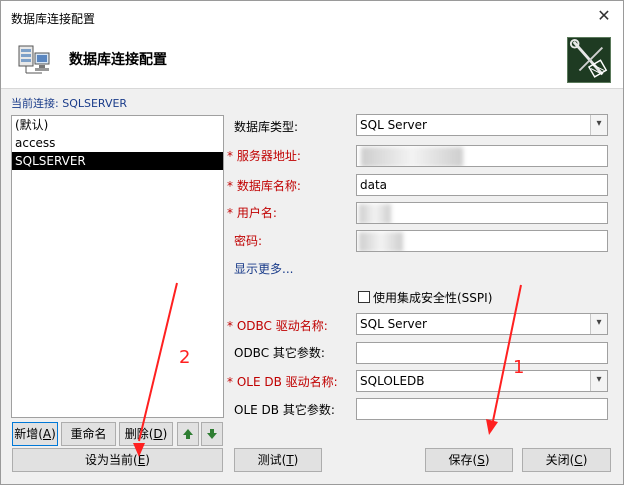 This screenshot has width=624, height=485. Describe the element at coordinates (264, 186) in the screenshot. I see `database-name-label: * 数据库名称:` at that location.